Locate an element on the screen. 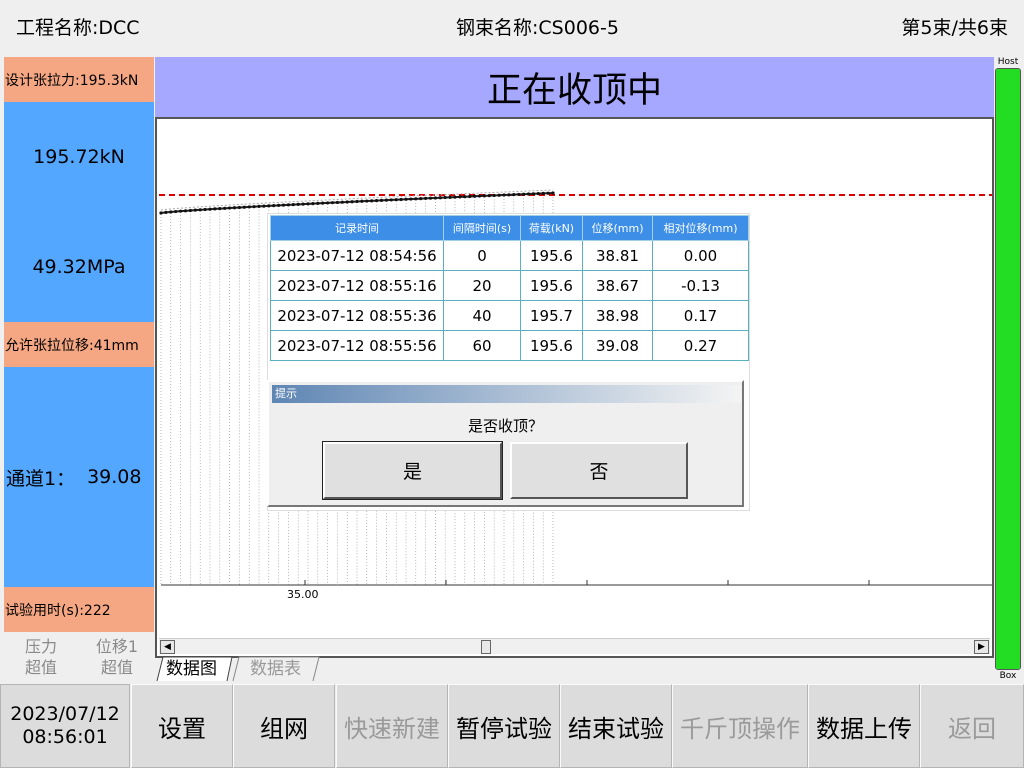  clock: 2023/07/12 08:56:01 is located at coordinates (65, 726).